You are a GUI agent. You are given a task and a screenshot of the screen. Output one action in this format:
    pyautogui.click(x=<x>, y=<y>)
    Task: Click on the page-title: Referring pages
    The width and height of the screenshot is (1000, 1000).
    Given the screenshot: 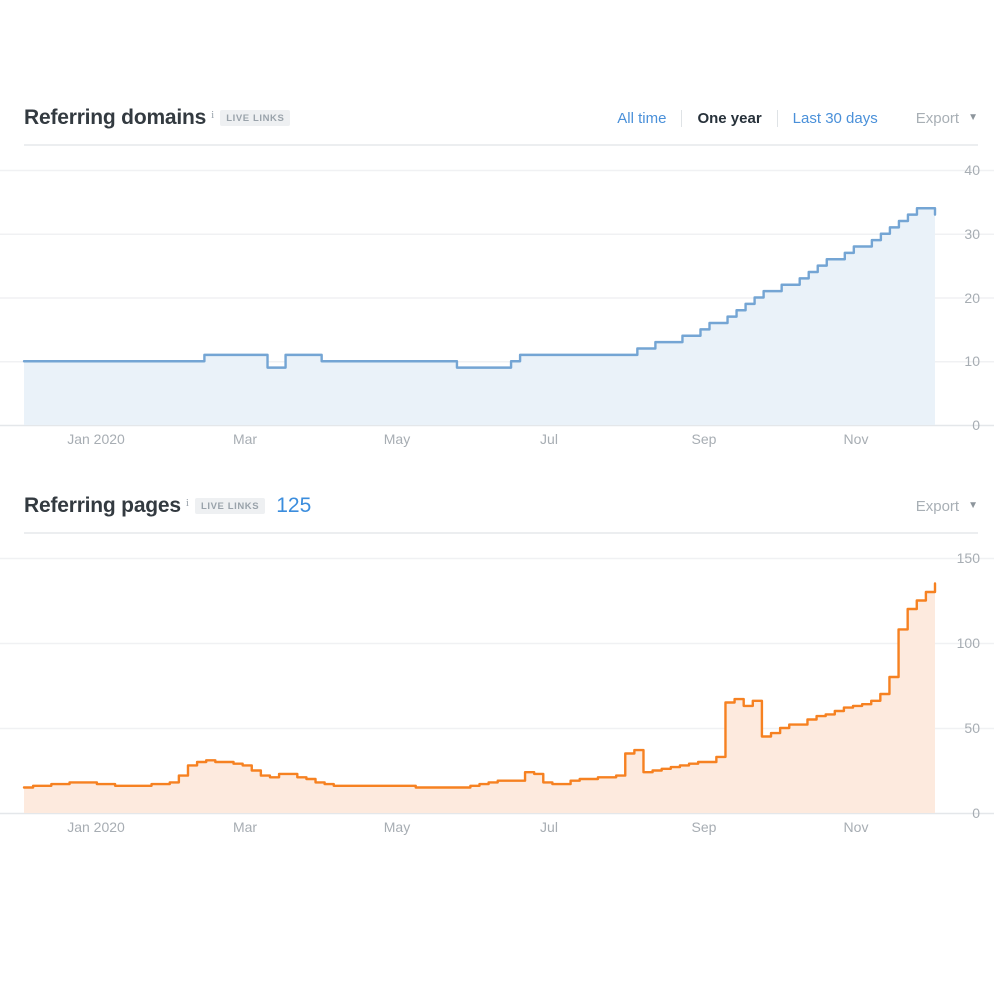 What is the action you would take?
    pyautogui.click(x=102, y=505)
    